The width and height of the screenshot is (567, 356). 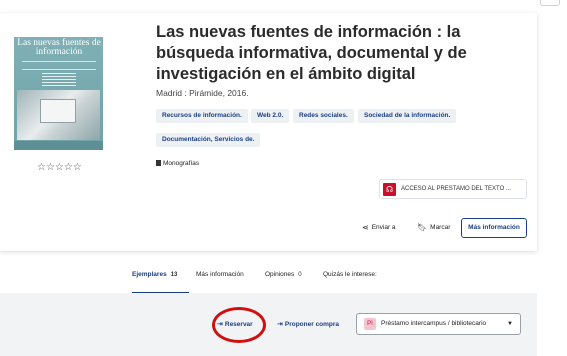 What do you see at coordinates (323, 116) in the screenshot?
I see `subject-tag: Redes sociales.` at bounding box center [323, 116].